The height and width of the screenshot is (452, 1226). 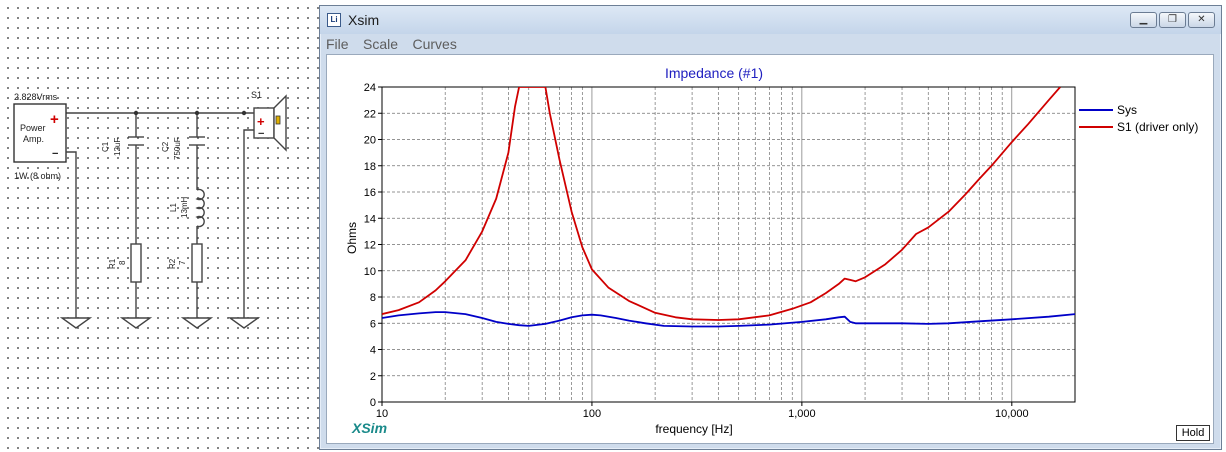 What do you see at coordinates (364, 20) in the screenshot?
I see `window-title: Xsim` at bounding box center [364, 20].